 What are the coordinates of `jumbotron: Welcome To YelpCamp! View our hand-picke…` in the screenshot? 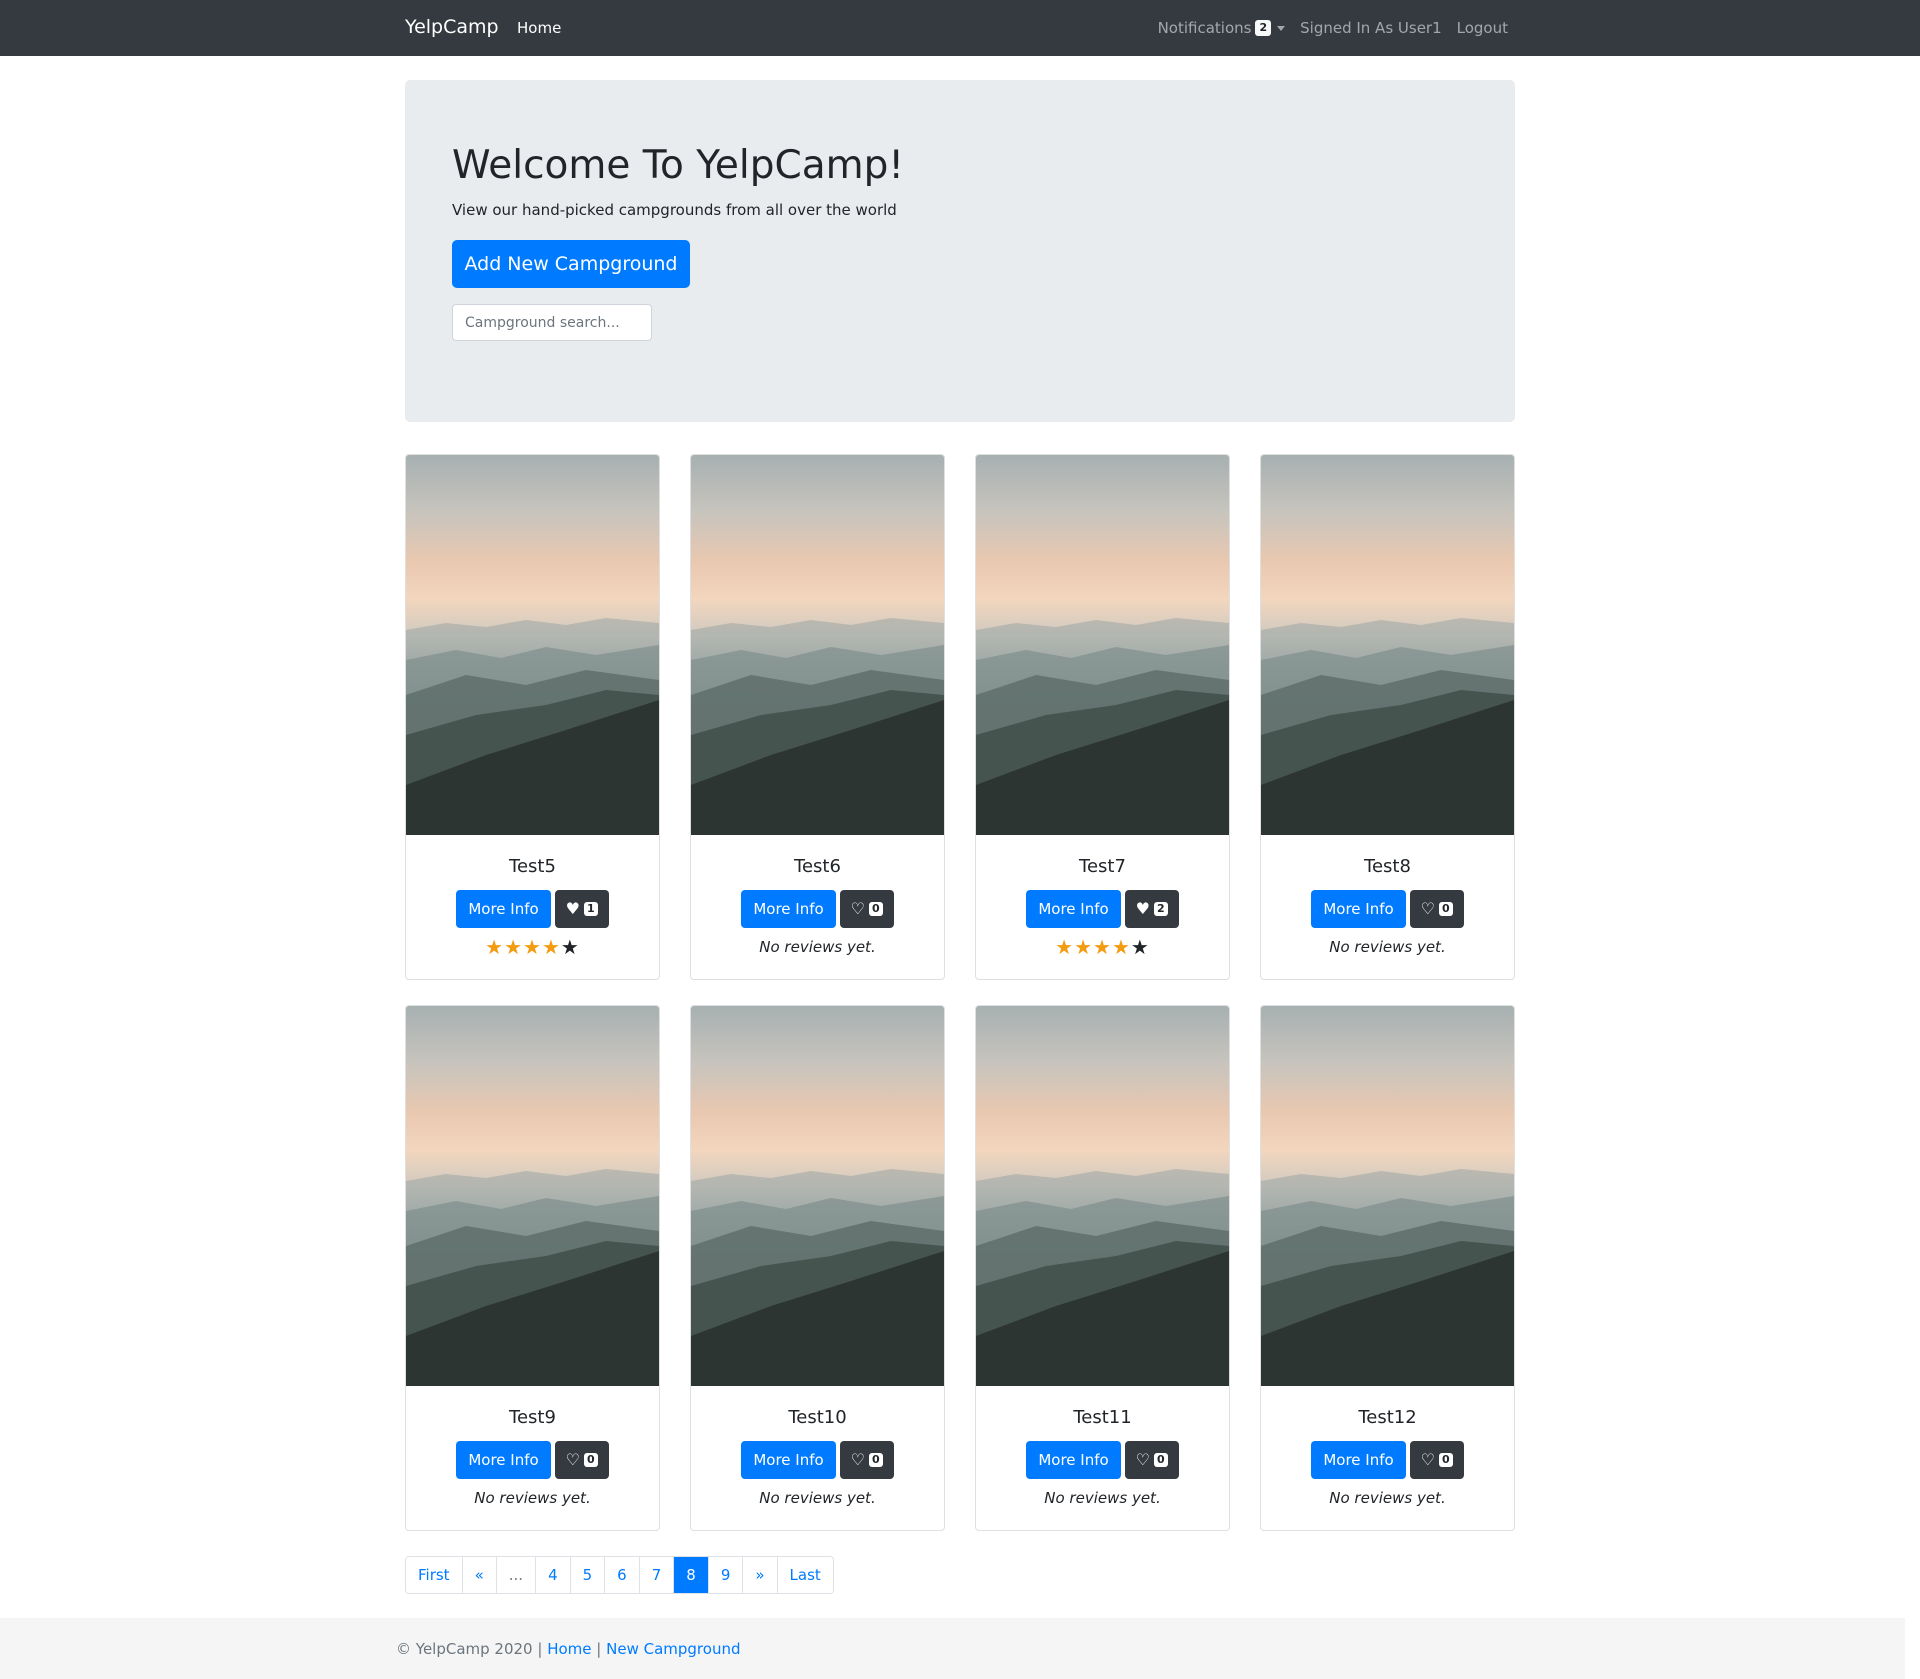 It's located at (960, 251).